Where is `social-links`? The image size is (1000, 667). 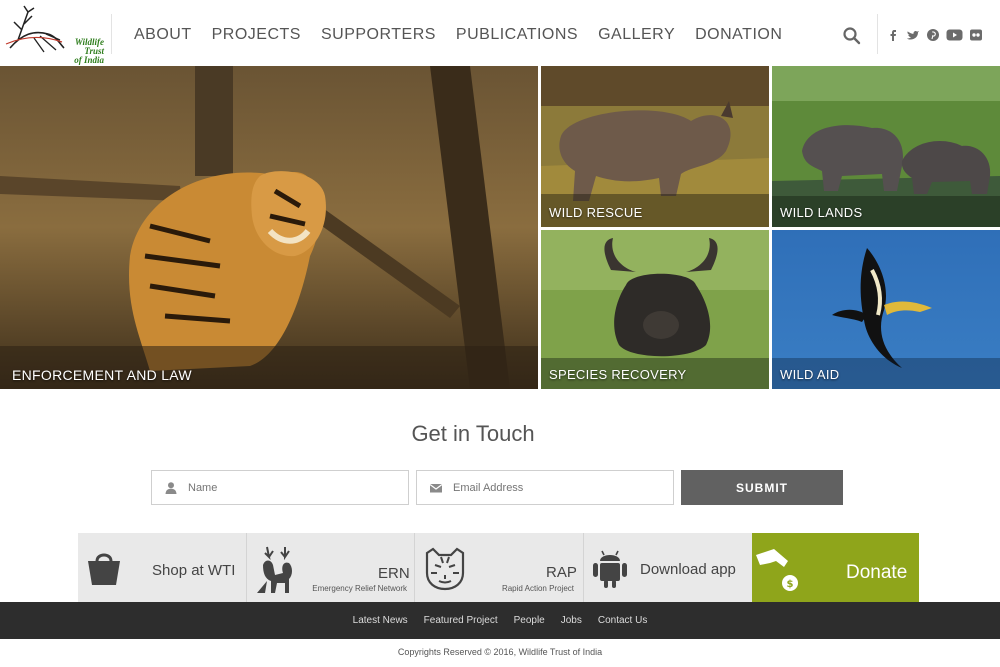
social-links is located at coordinates (937, 35).